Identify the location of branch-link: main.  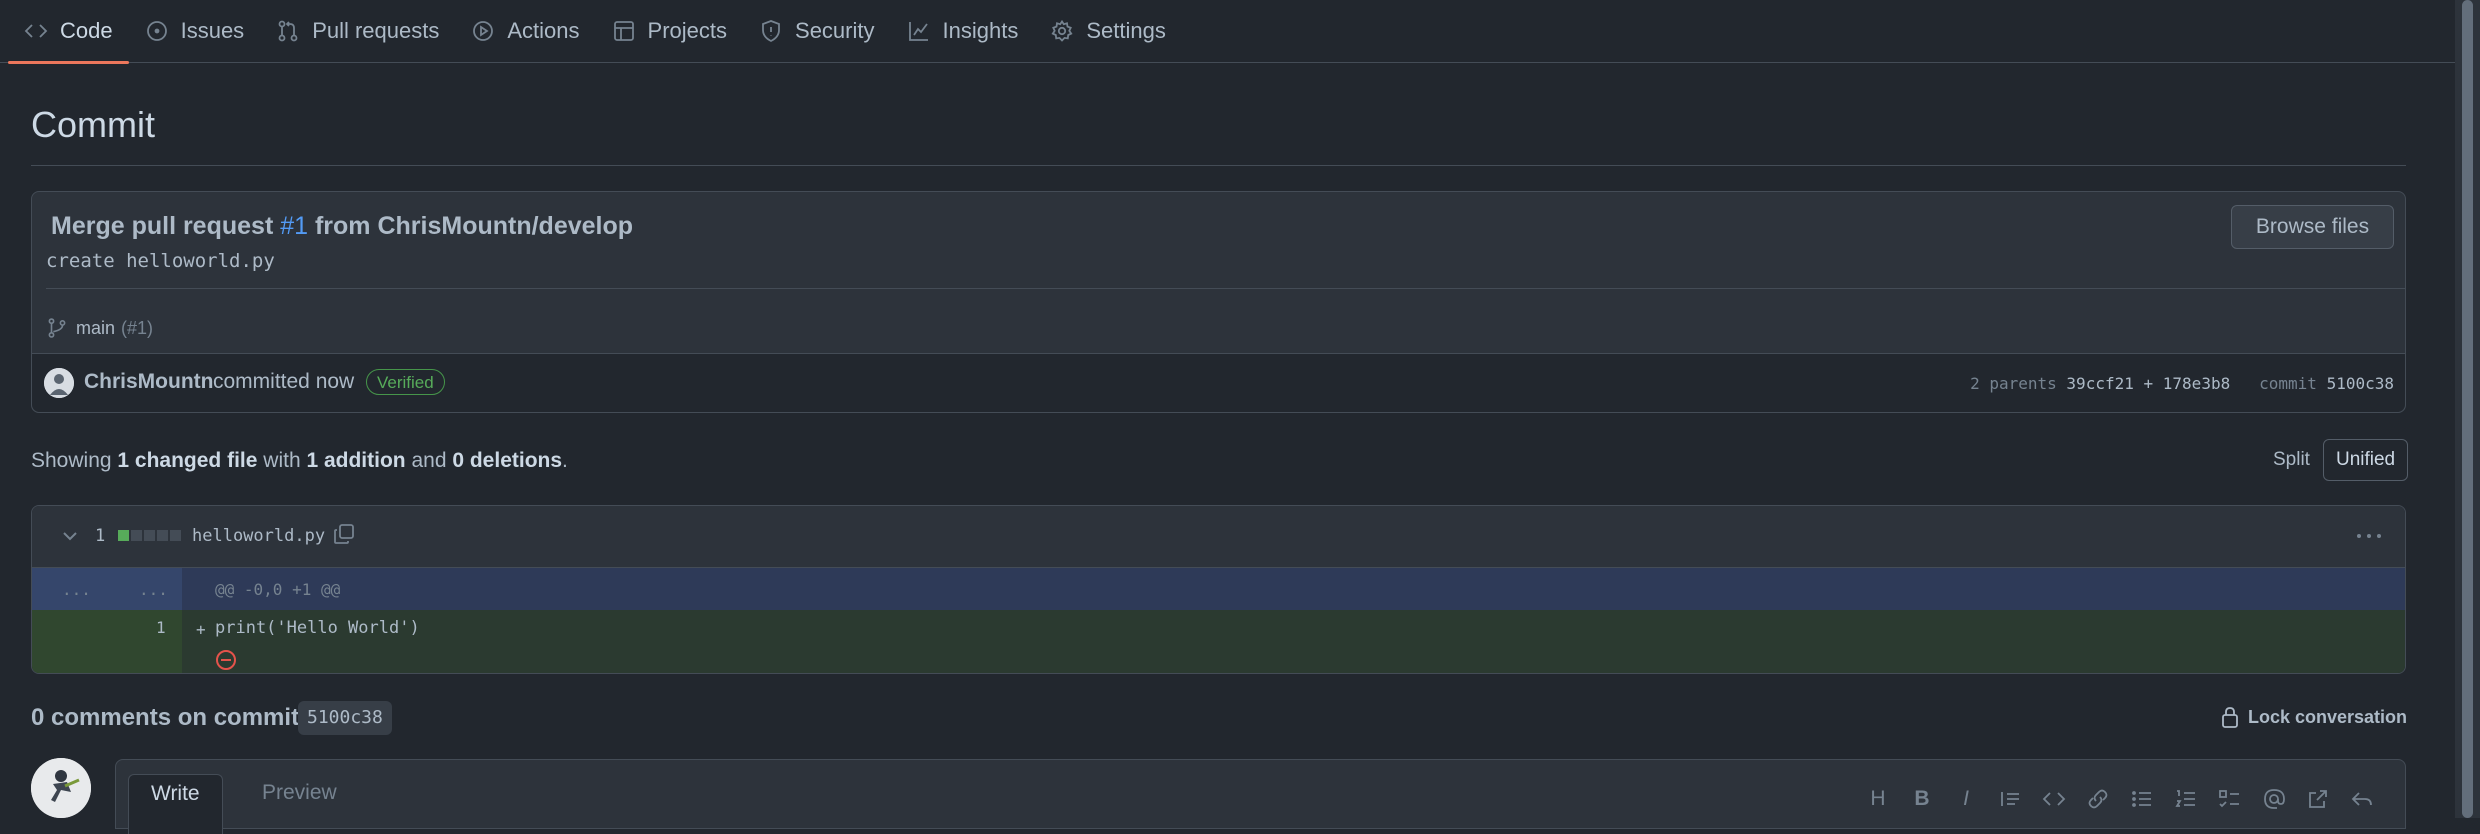
(95, 328).